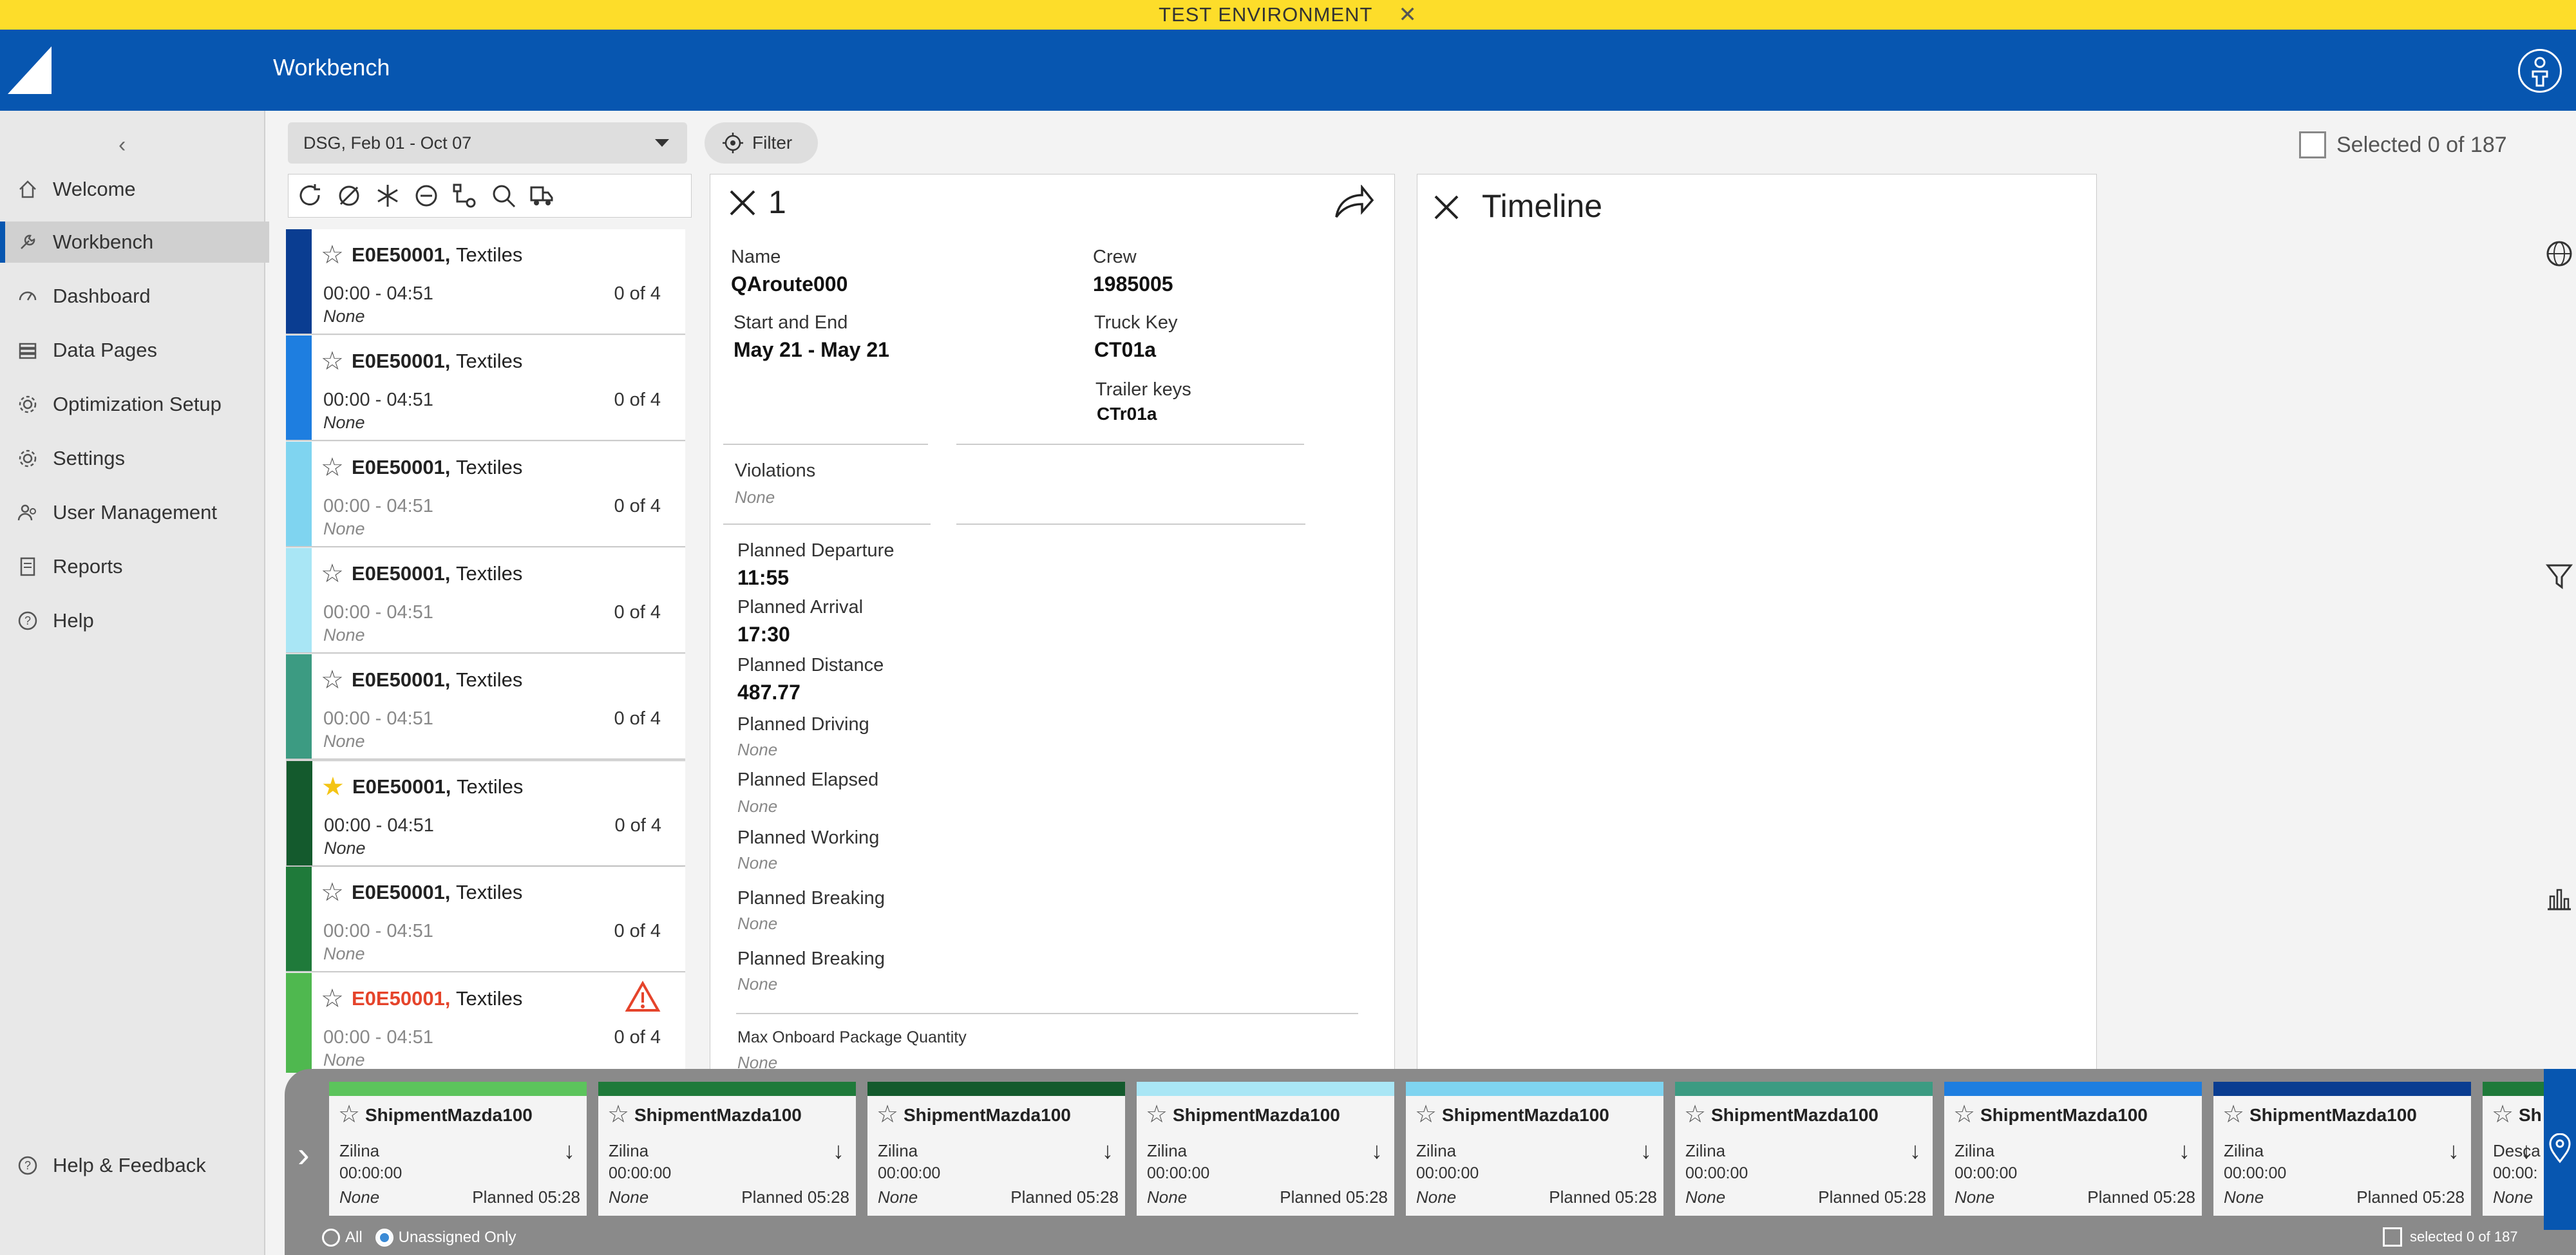 This screenshot has width=2576, height=1255. I want to click on divider, so click(825, 444).